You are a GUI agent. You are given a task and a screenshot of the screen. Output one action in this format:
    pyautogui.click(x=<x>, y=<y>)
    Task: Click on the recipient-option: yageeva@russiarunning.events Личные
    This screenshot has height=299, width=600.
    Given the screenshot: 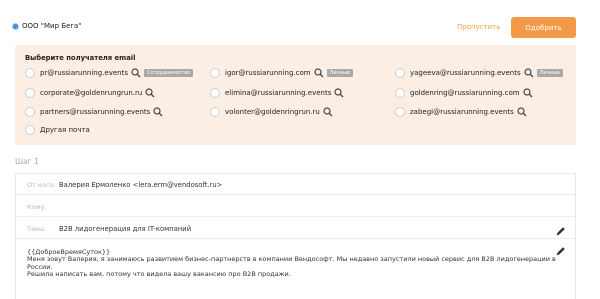 What is the action you would take?
    pyautogui.click(x=479, y=73)
    